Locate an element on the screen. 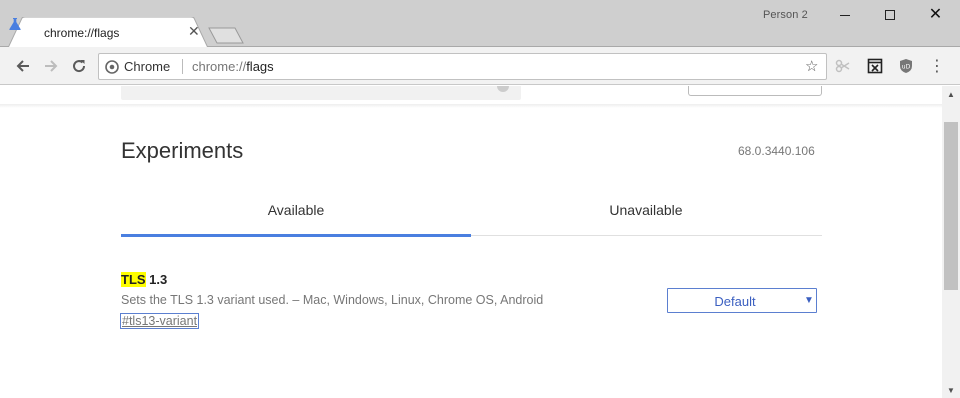 Image resolution: width=960 pixels, height=398 pixels. maximize-icon is located at coordinates (889, 15).